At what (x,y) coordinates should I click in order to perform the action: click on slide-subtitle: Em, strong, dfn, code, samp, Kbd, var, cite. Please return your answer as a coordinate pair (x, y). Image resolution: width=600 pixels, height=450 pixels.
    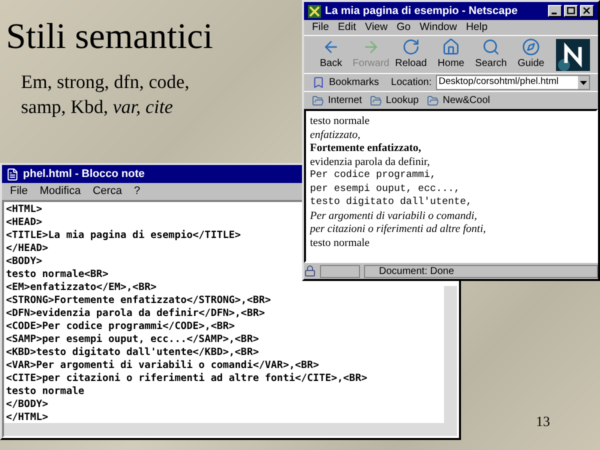
    Looking at the image, I should click on (105, 95).